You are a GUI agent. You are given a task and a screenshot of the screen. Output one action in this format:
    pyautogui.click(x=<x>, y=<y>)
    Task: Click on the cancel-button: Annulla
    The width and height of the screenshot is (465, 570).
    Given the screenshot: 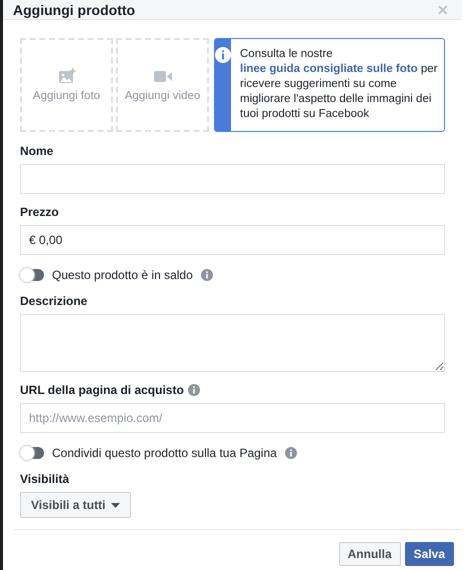 What is the action you would take?
    pyautogui.click(x=369, y=554)
    